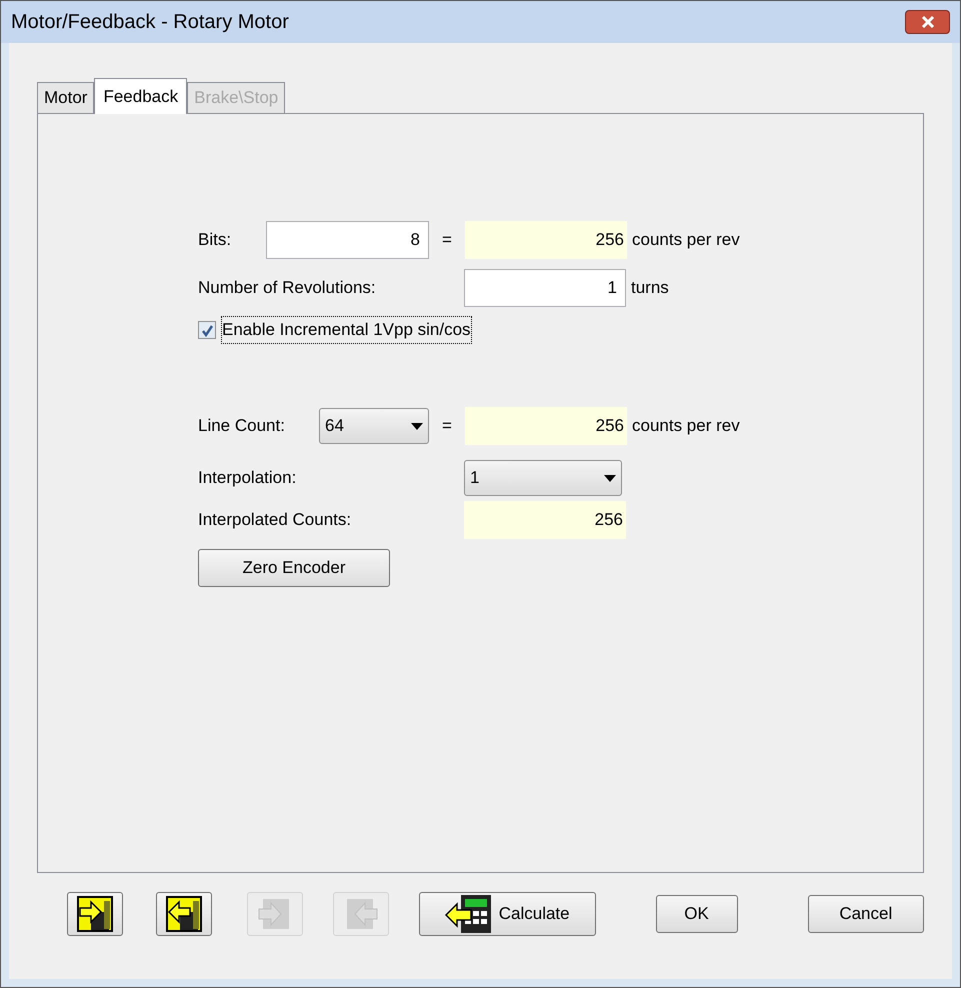 The width and height of the screenshot is (961, 988). What do you see at coordinates (468, 914) in the screenshot?
I see `calculator-icon` at bounding box center [468, 914].